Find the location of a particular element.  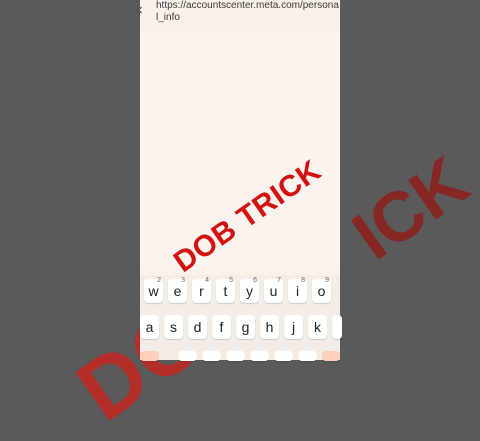

key-e: e3 is located at coordinates (177, 290).